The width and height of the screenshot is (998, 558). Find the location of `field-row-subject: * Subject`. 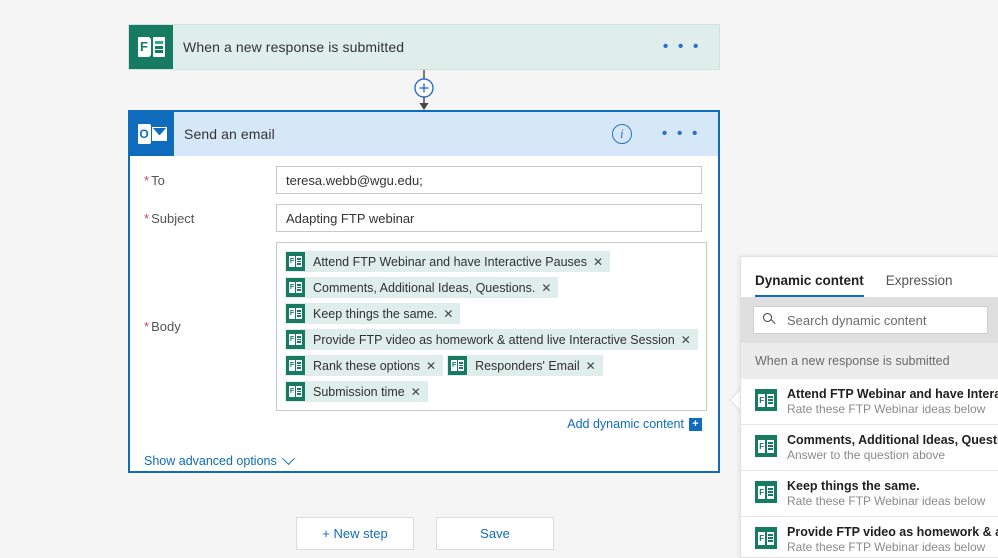

field-row-subject: * Subject is located at coordinates (424, 213).